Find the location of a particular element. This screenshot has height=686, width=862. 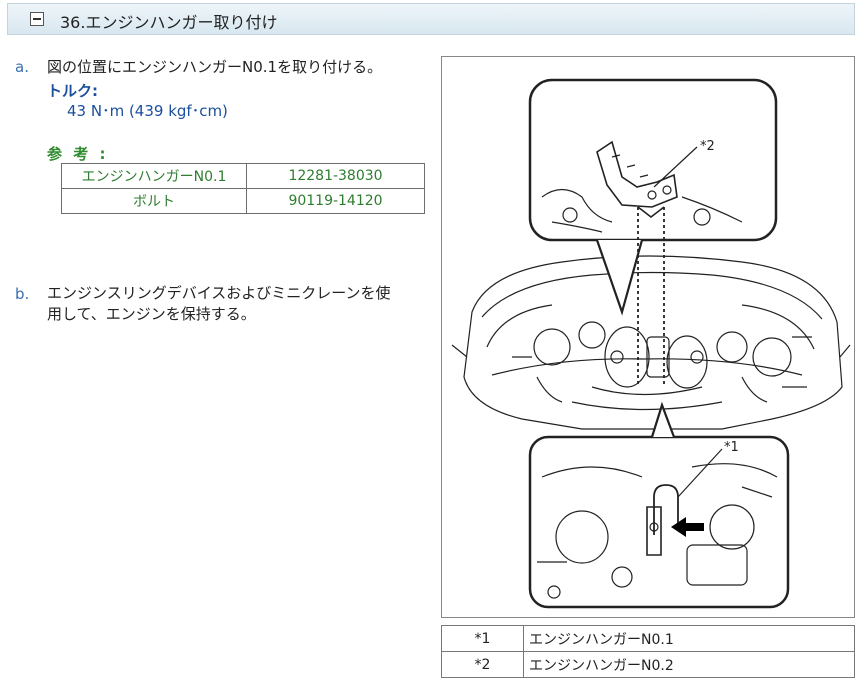

collapse-icon is located at coordinates (37, 19).